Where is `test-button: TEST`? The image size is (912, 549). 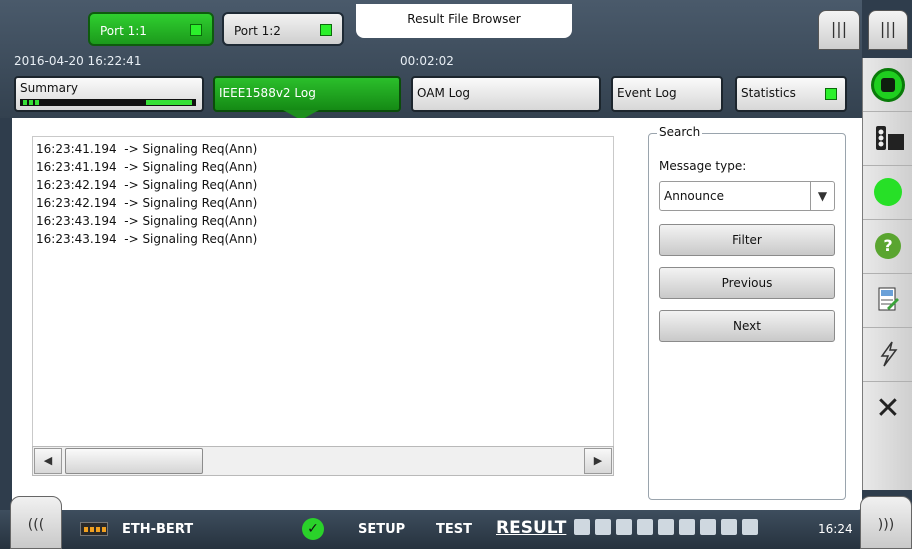 test-button: TEST is located at coordinates (454, 529).